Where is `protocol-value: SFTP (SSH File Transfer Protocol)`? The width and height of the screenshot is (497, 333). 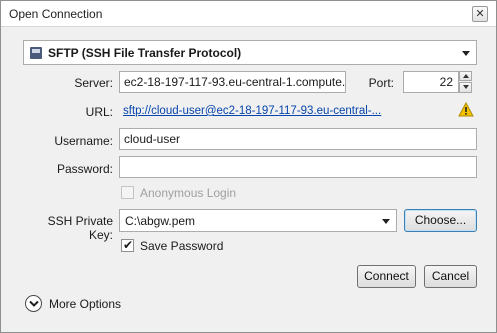 protocol-value: SFTP (SSH File Transfer Protocol) is located at coordinates (145, 53).